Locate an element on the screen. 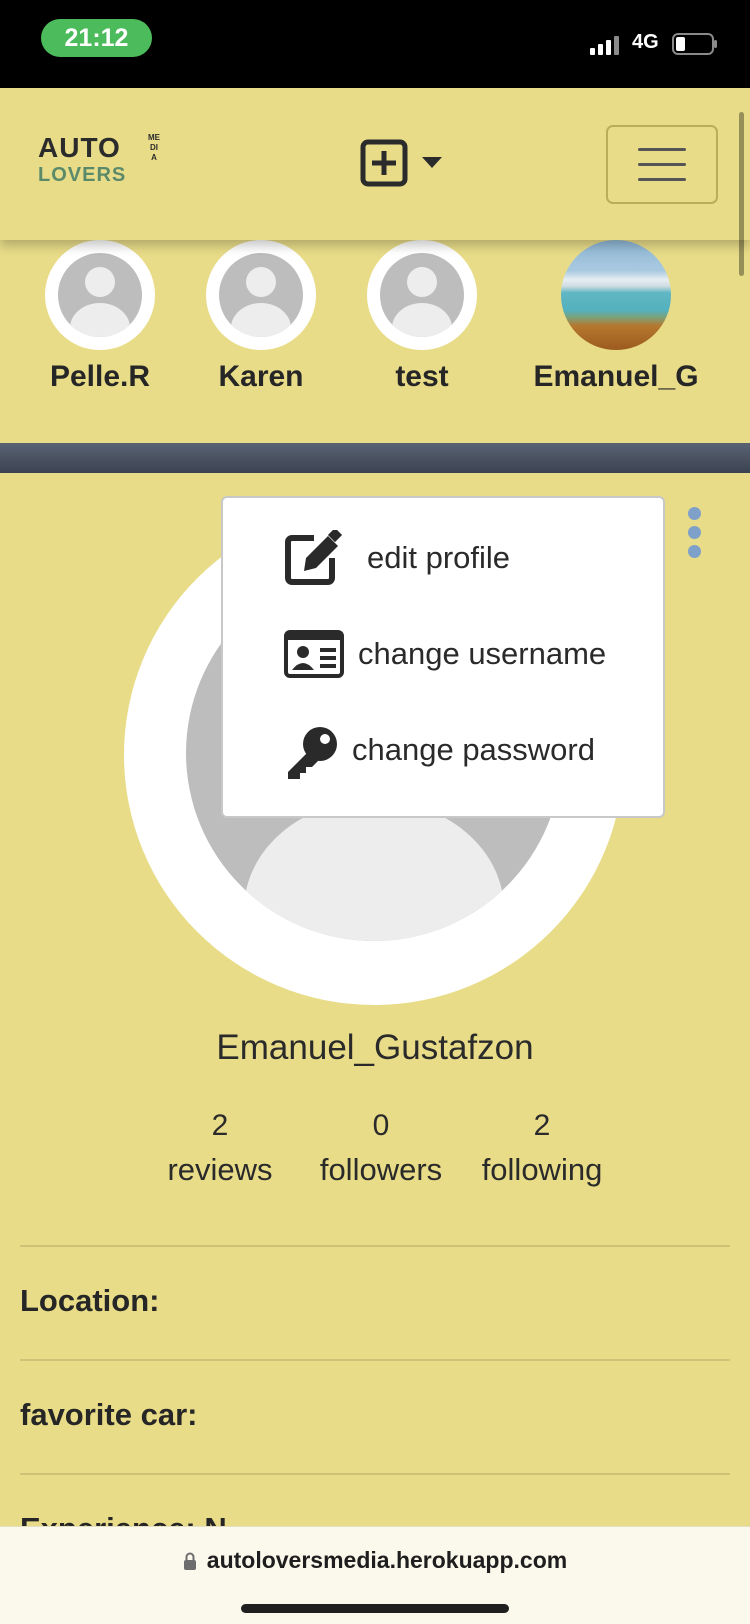 The width and height of the screenshot is (750, 1624). change-username-item: change username is located at coordinates (445, 654).